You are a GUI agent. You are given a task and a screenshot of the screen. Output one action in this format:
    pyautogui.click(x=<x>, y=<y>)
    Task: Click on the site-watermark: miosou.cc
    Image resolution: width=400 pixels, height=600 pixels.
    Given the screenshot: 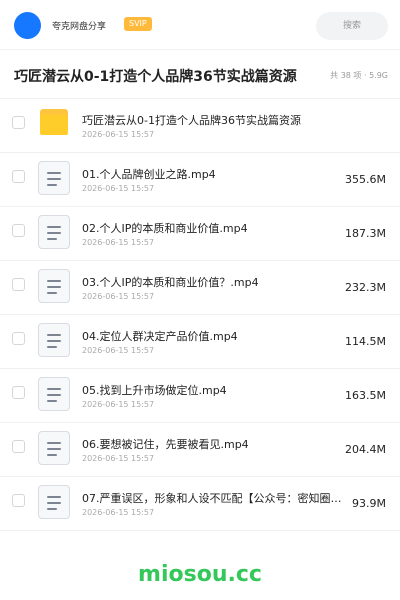 What is the action you would take?
    pyautogui.click(x=200, y=574)
    